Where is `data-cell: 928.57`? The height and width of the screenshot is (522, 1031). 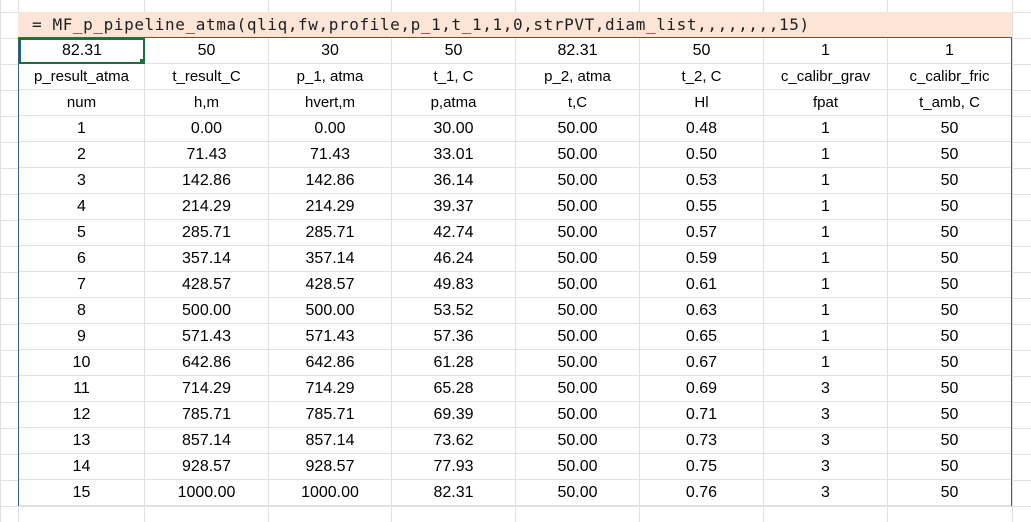 data-cell: 928.57 is located at coordinates (330, 467).